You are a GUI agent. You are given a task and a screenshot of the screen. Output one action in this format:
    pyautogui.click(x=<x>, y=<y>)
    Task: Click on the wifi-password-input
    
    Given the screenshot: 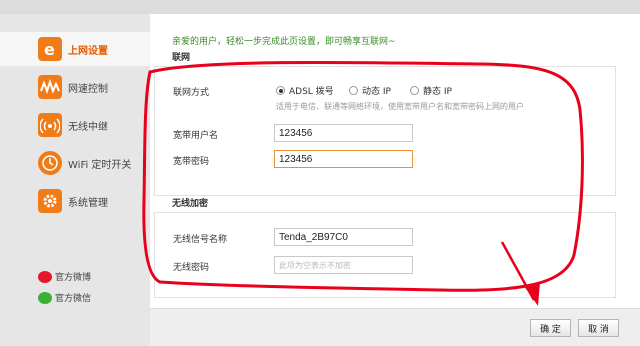 What is the action you would take?
    pyautogui.click(x=343, y=265)
    